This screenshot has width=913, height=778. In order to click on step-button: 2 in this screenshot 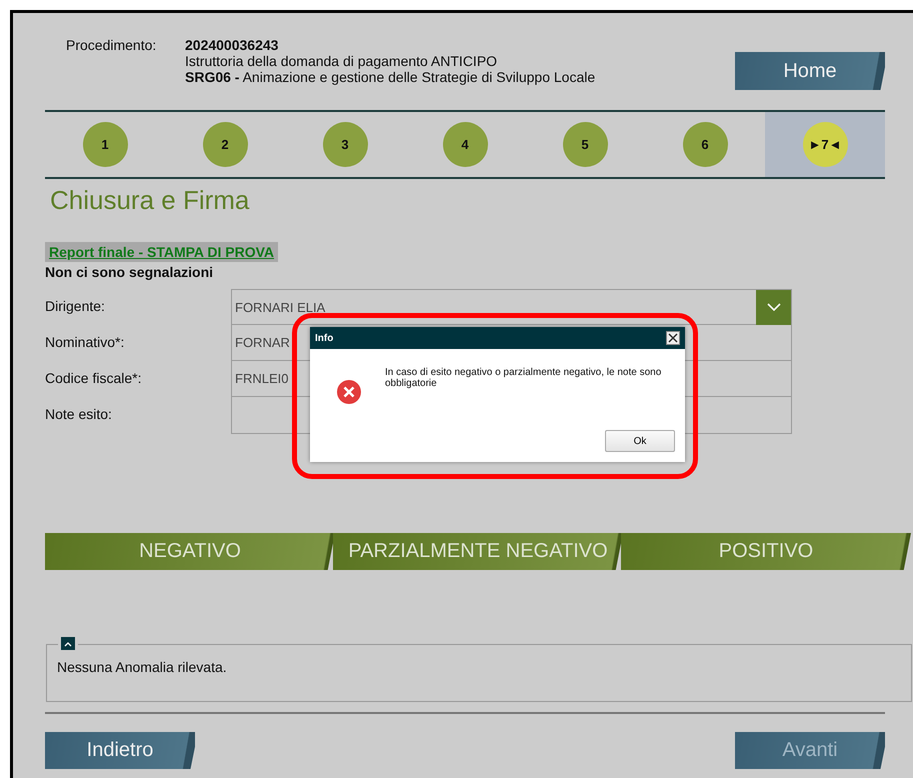, I will do `click(225, 144)`.